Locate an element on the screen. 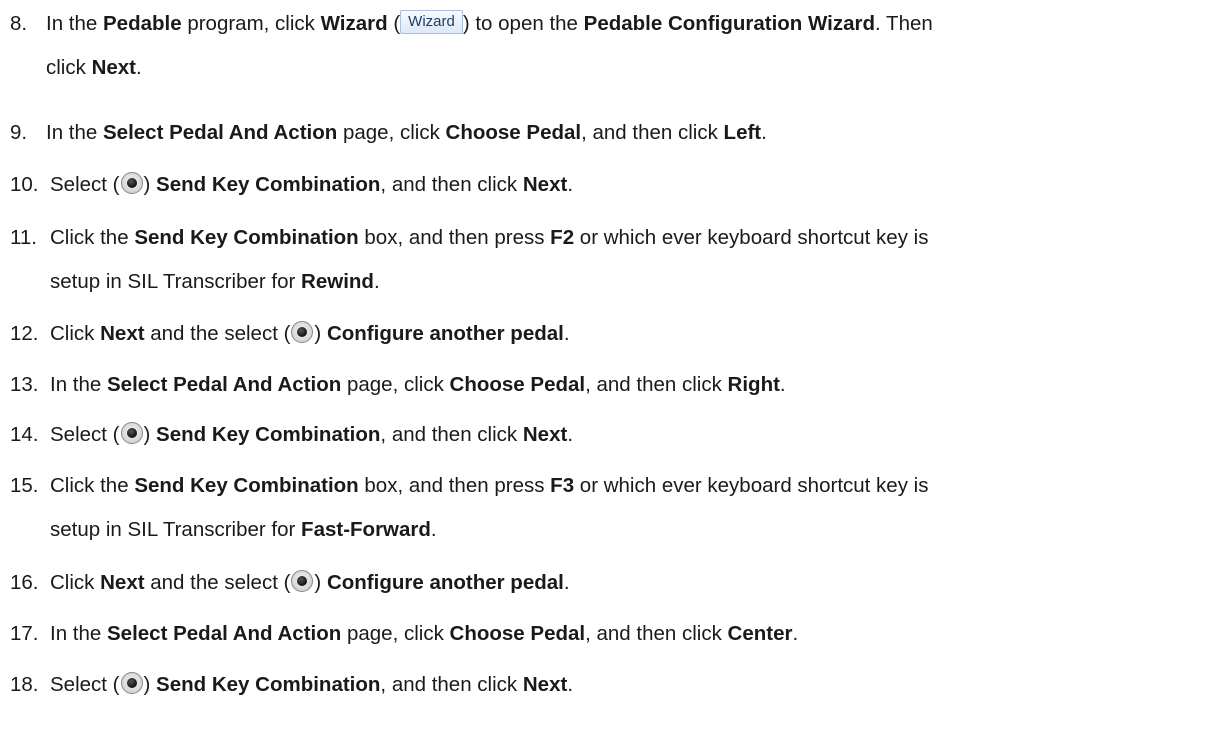 This screenshot has width=1207, height=754. step-number: 14. is located at coordinates (24, 434).